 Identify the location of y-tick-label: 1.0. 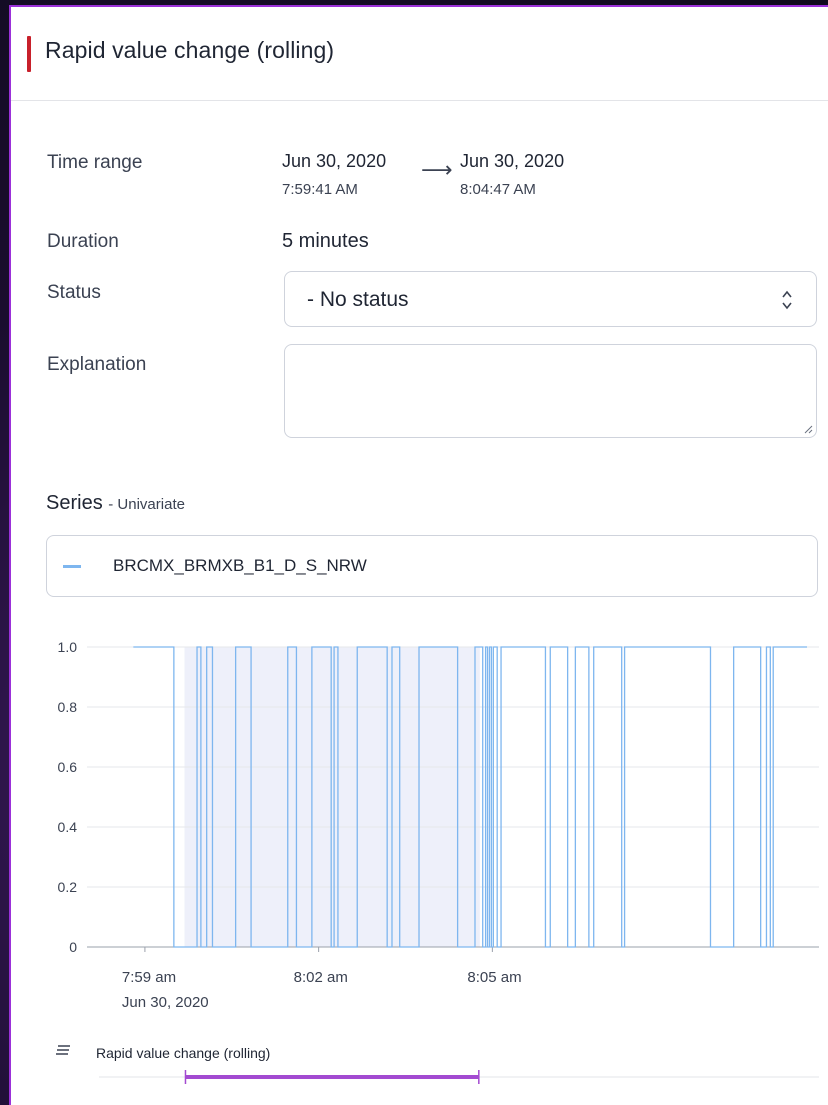
(68, 647).